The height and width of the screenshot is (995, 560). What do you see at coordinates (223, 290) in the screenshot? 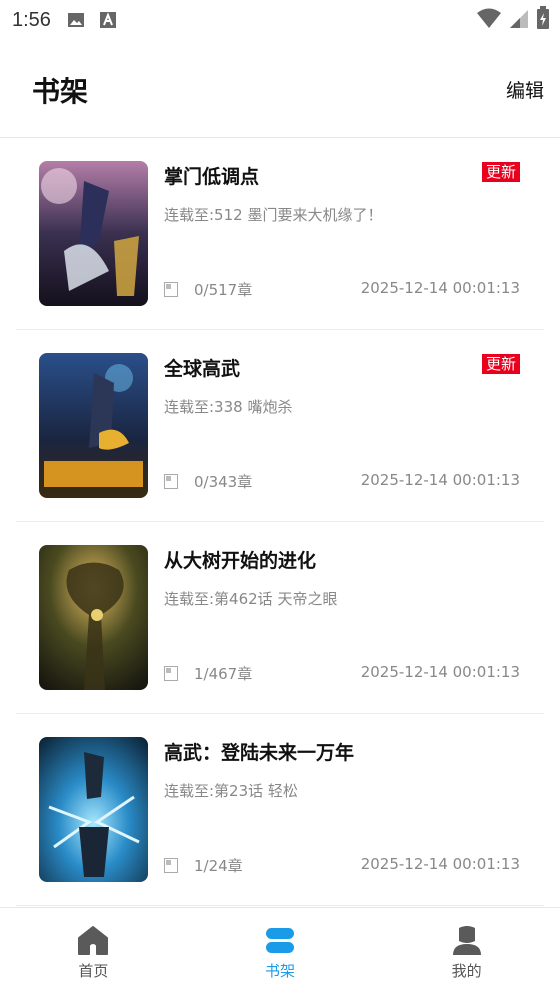
I see `progress-text: 0/517章` at bounding box center [223, 290].